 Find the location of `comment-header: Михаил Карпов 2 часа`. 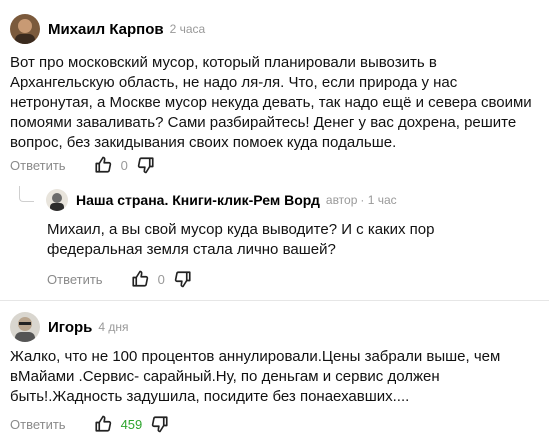

comment-header: Михаил Карпов 2 часа is located at coordinates (107, 29).